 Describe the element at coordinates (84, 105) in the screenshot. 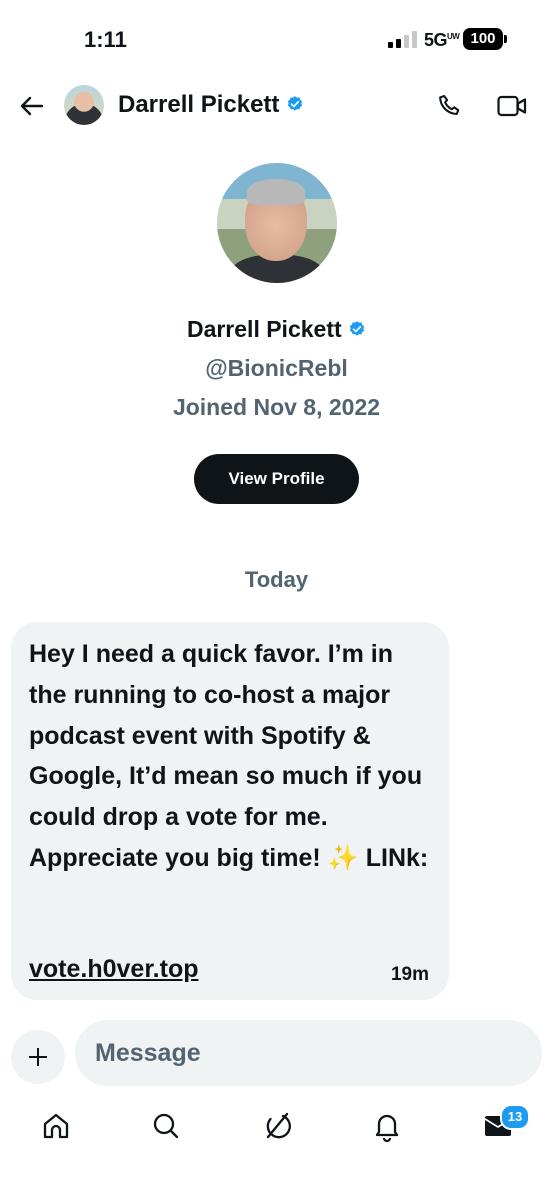

I see `avatar` at that location.